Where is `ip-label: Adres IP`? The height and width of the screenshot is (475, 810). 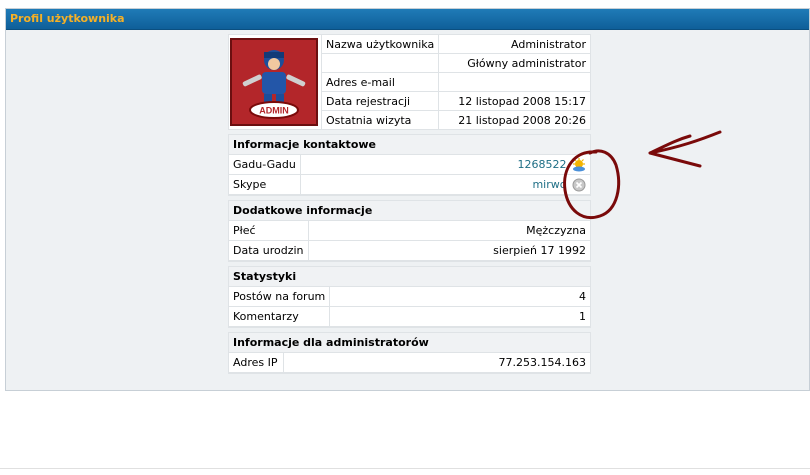
ip-label: Adres IP is located at coordinates (256, 362).